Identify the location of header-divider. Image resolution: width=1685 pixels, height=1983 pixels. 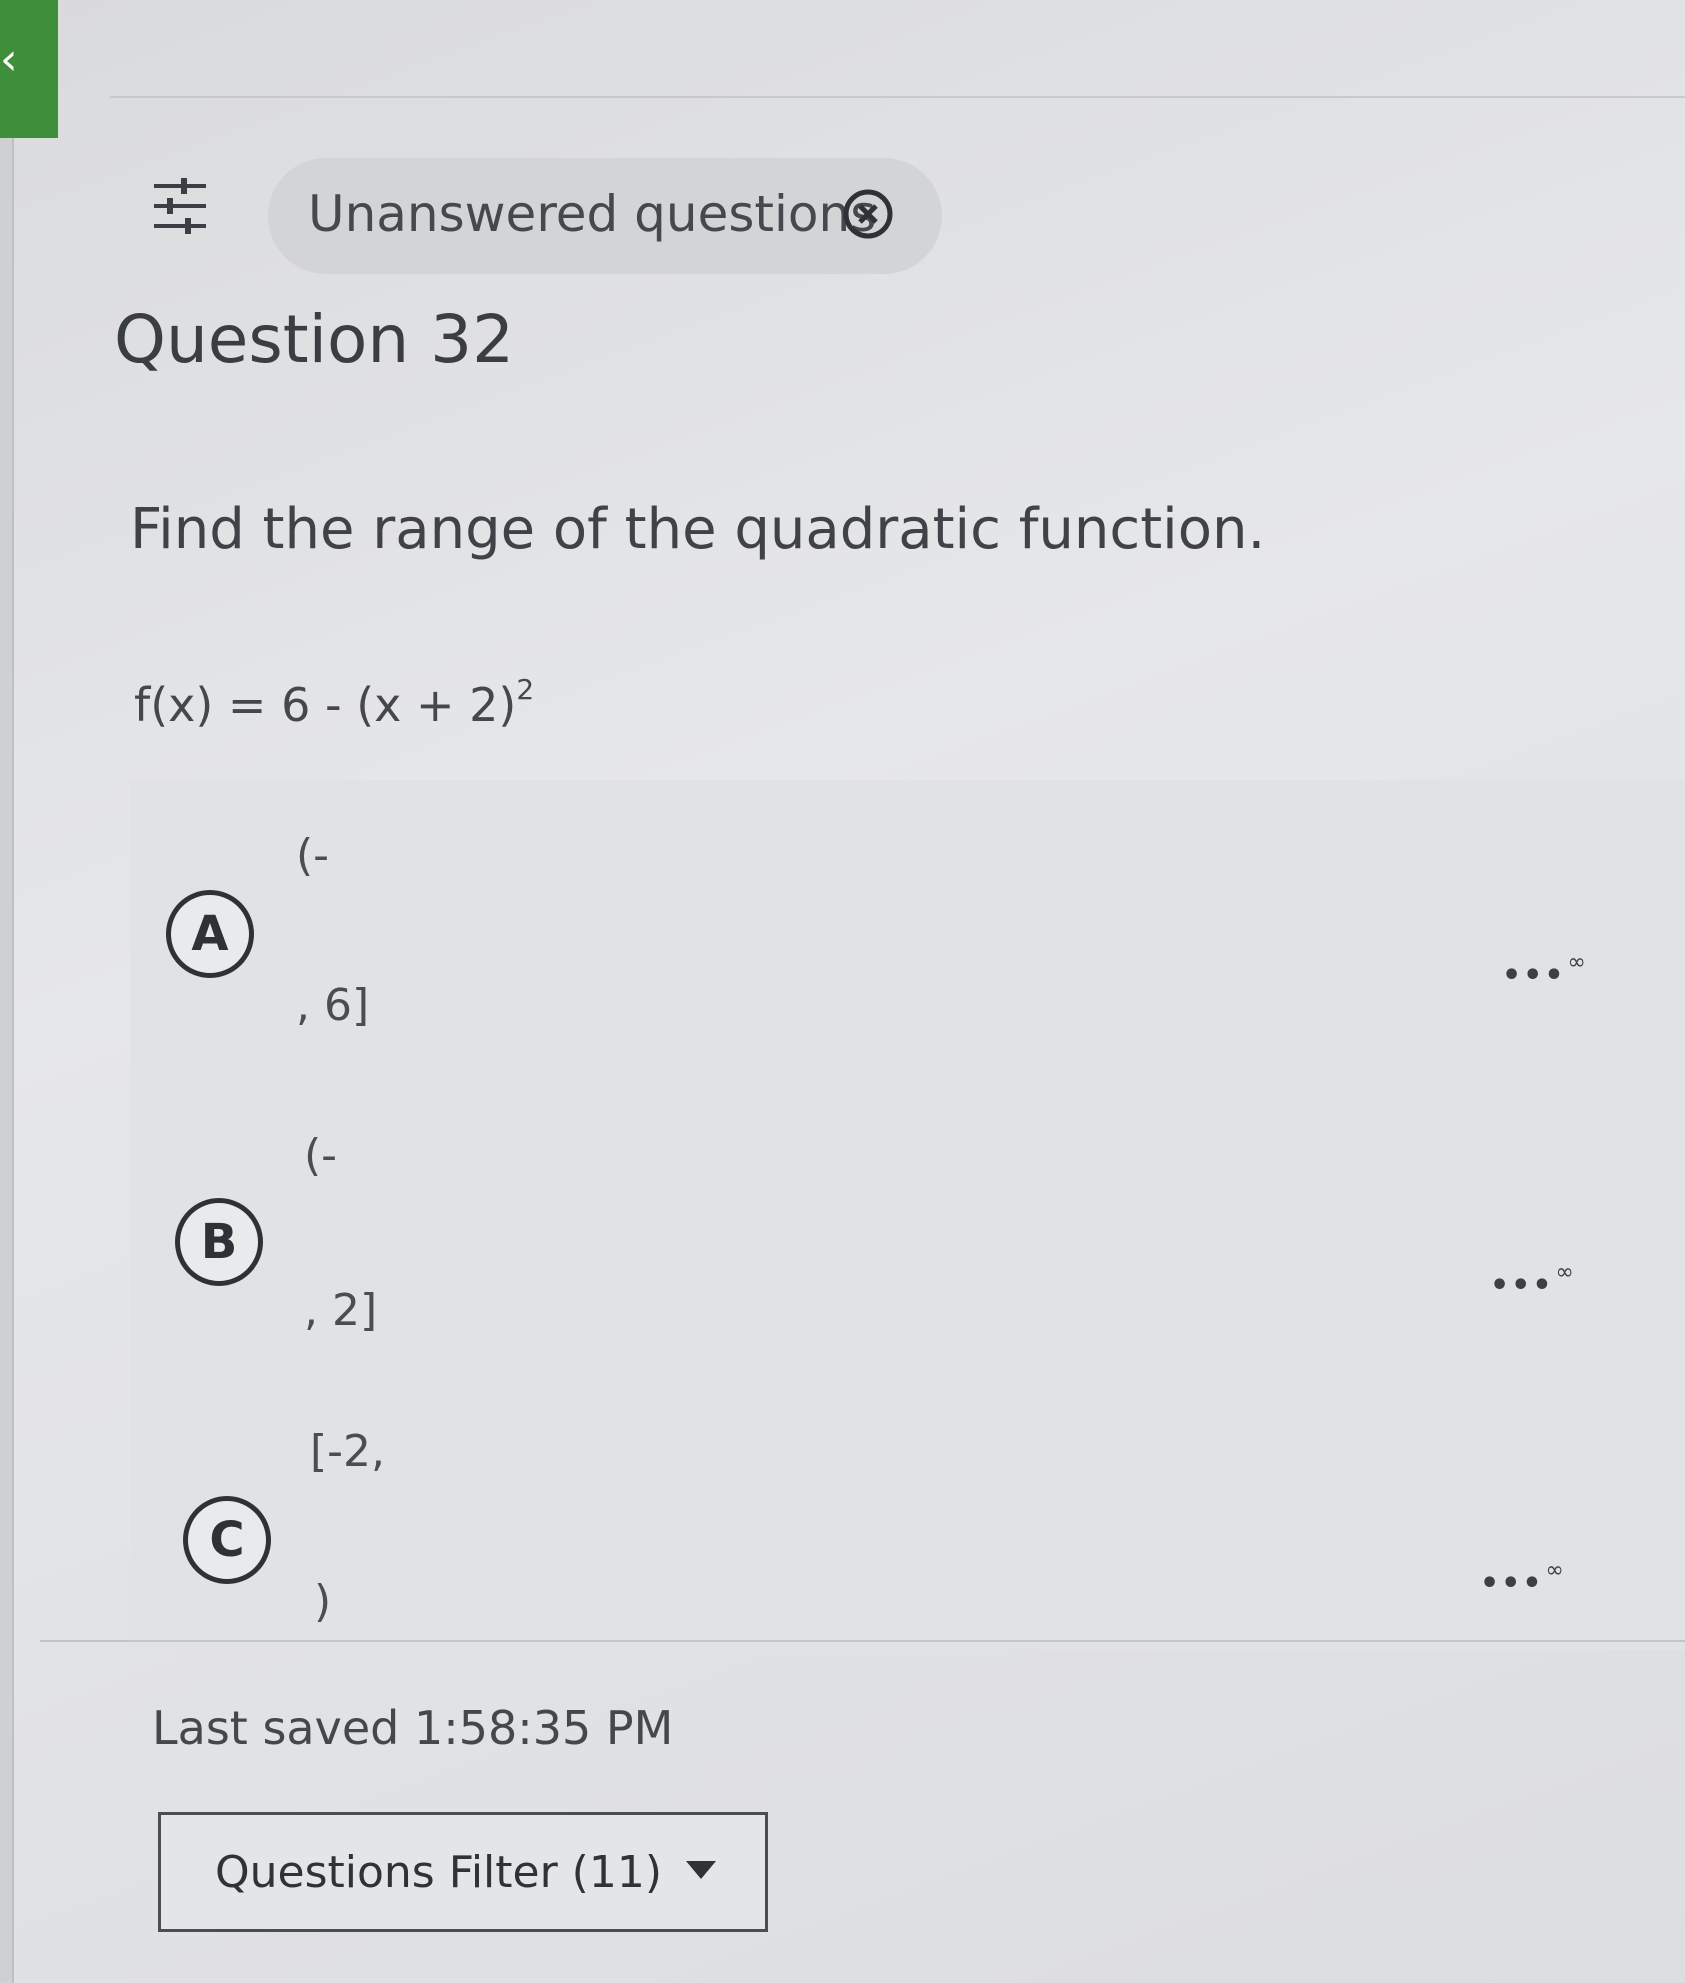
(897, 97).